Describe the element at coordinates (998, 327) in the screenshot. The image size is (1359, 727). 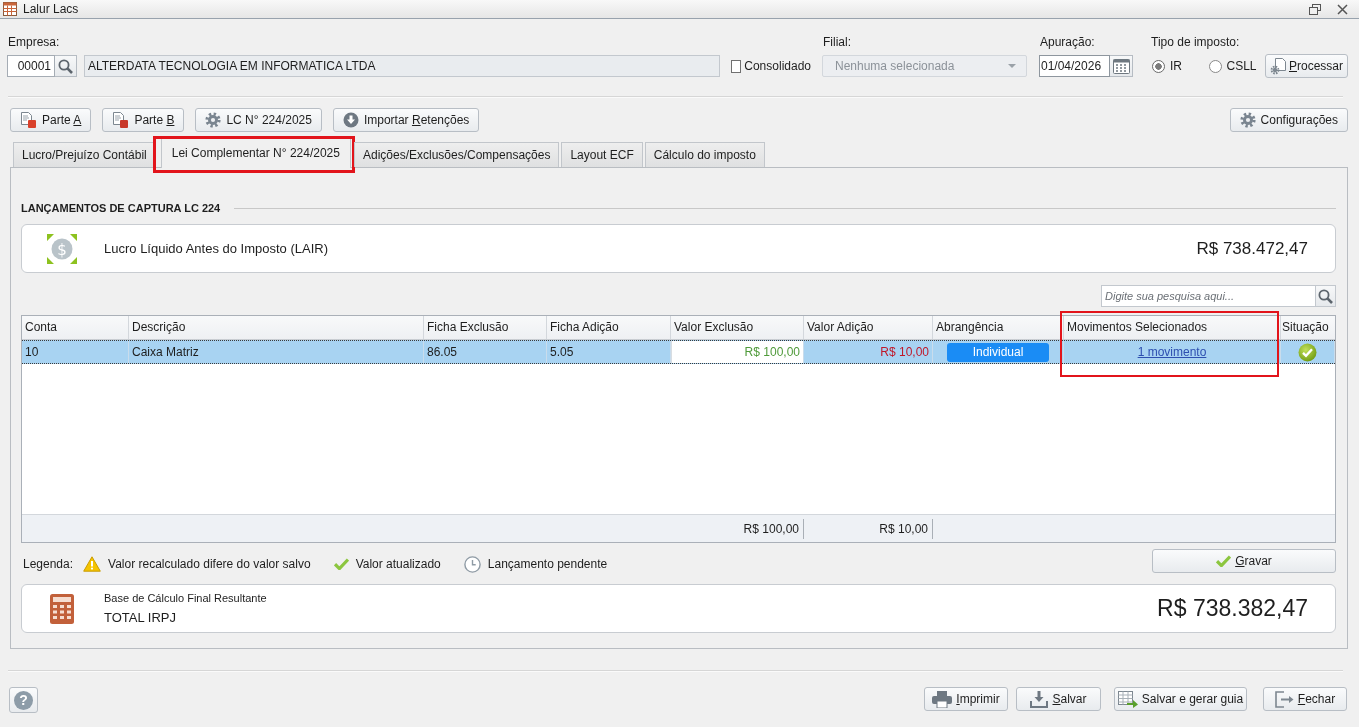
I see `column-header: Abrangência` at that location.